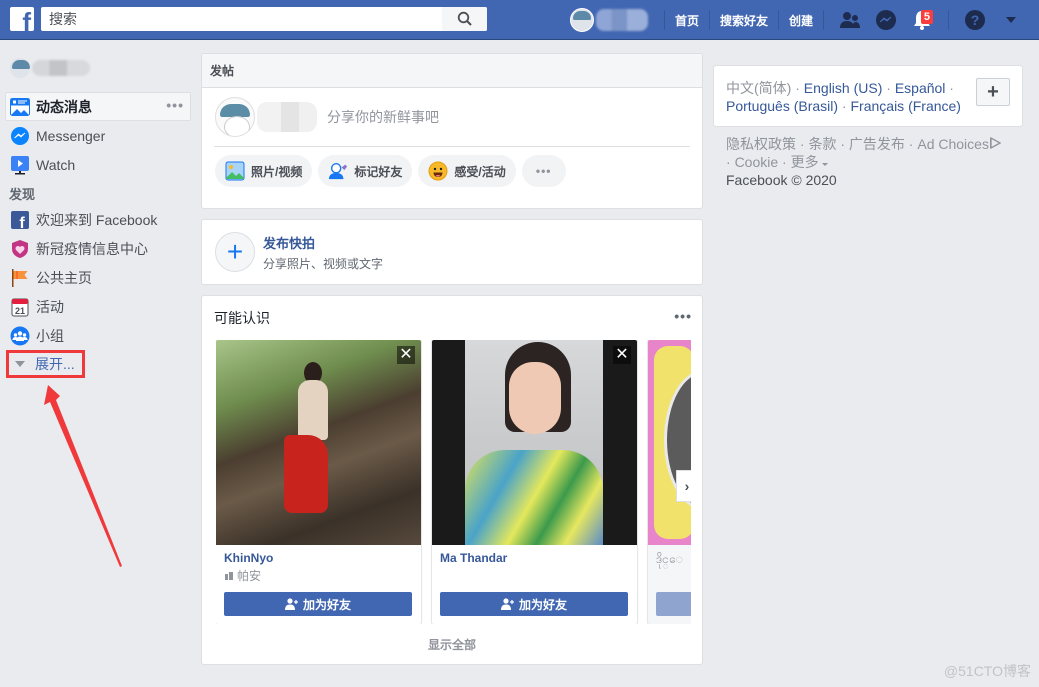  What do you see at coordinates (338, 171) in the screenshot?
I see `tag-friend-icon` at bounding box center [338, 171].